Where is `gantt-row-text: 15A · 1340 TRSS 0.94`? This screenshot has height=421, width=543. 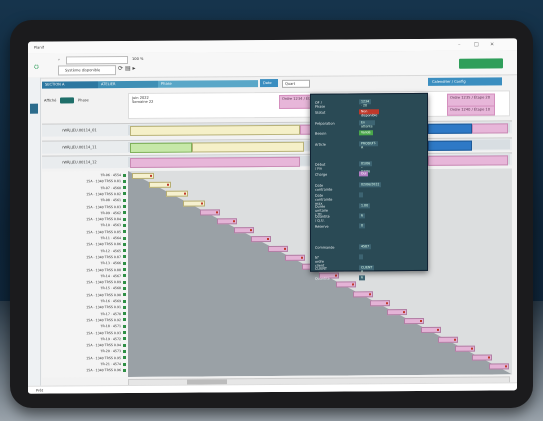 gantt-row-text: 15A · 1340 TRSS 0.94 is located at coordinates (103, 345).